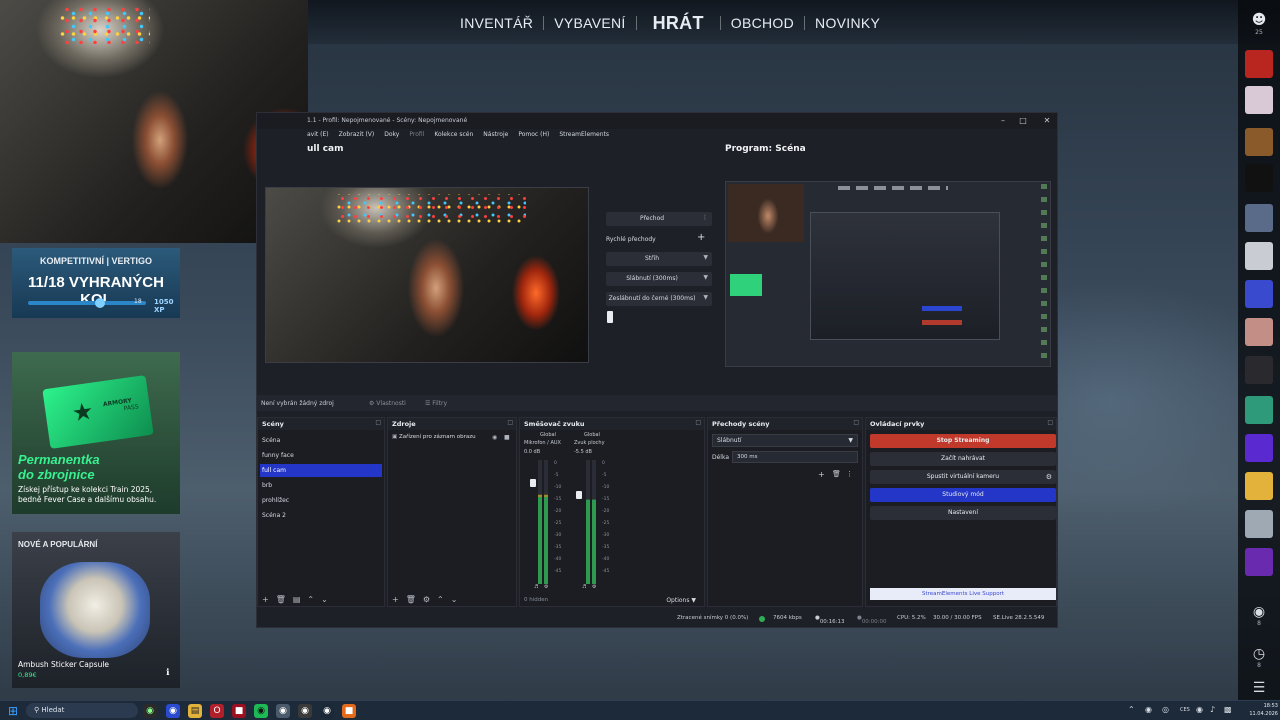 This screenshot has width=1280, height=720. Describe the element at coordinates (195, 711) in the screenshot. I see `folder-icon: ▤` at that location.